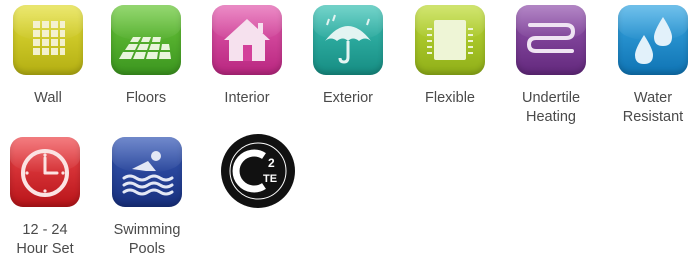 The height and width of the screenshot is (261, 699). Describe the element at coordinates (48, 40) in the screenshot. I see `wall-tiles-icon` at that location.